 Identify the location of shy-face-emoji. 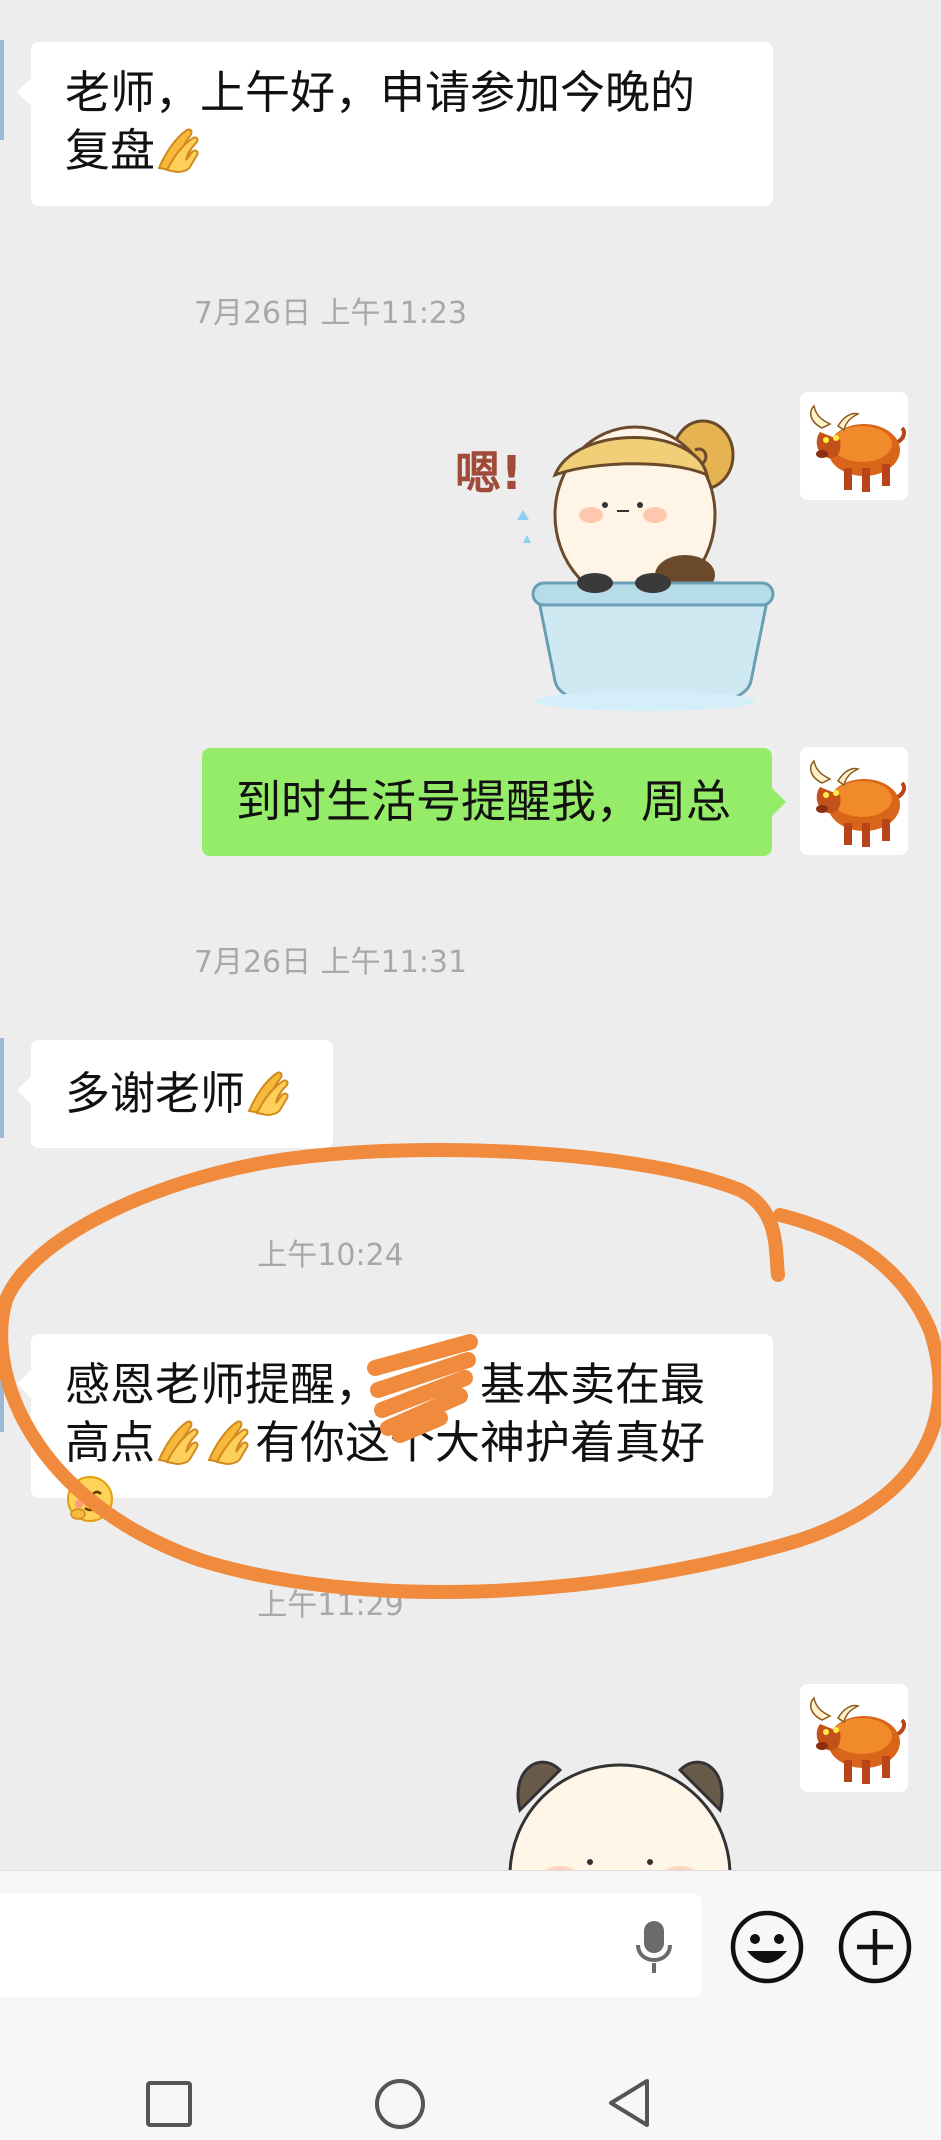
(90, 1499).